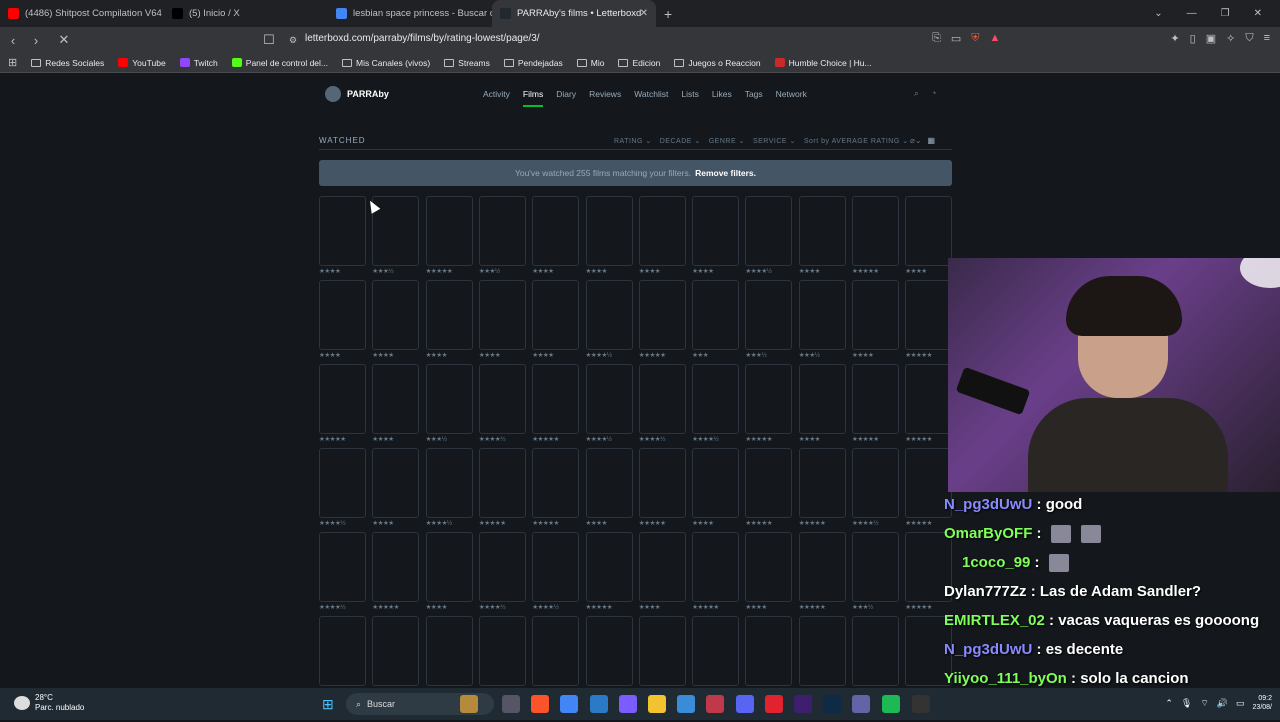  What do you see at coordinates (774, 141) in the screenshot?
I see `filter-dropdown: SERVICE ⌄` at bounding box center [774, 141].